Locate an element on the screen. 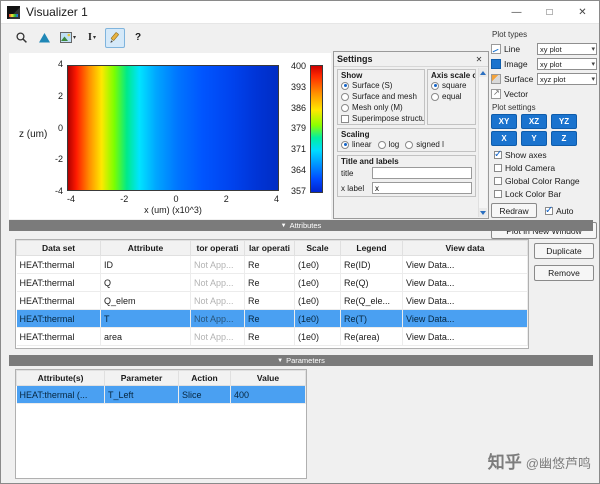 This screenshot has width=600, height=484. x-view-button: X is located at coordinates (504, 138).